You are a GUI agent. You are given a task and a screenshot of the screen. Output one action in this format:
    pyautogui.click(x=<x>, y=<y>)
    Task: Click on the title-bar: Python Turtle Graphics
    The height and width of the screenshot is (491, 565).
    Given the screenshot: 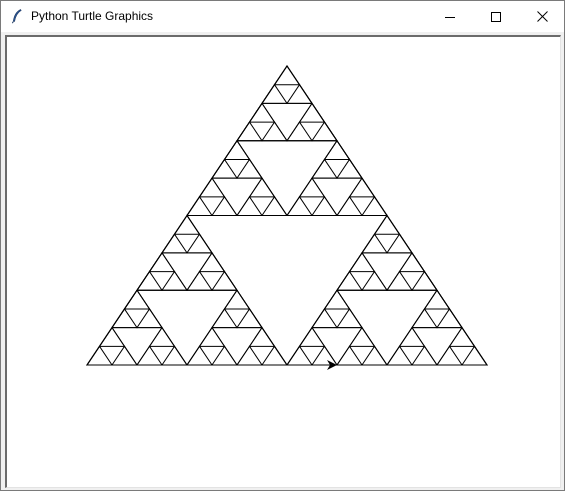 What is the action you would take?
    pyautogui.click(x=282, y=16)
    